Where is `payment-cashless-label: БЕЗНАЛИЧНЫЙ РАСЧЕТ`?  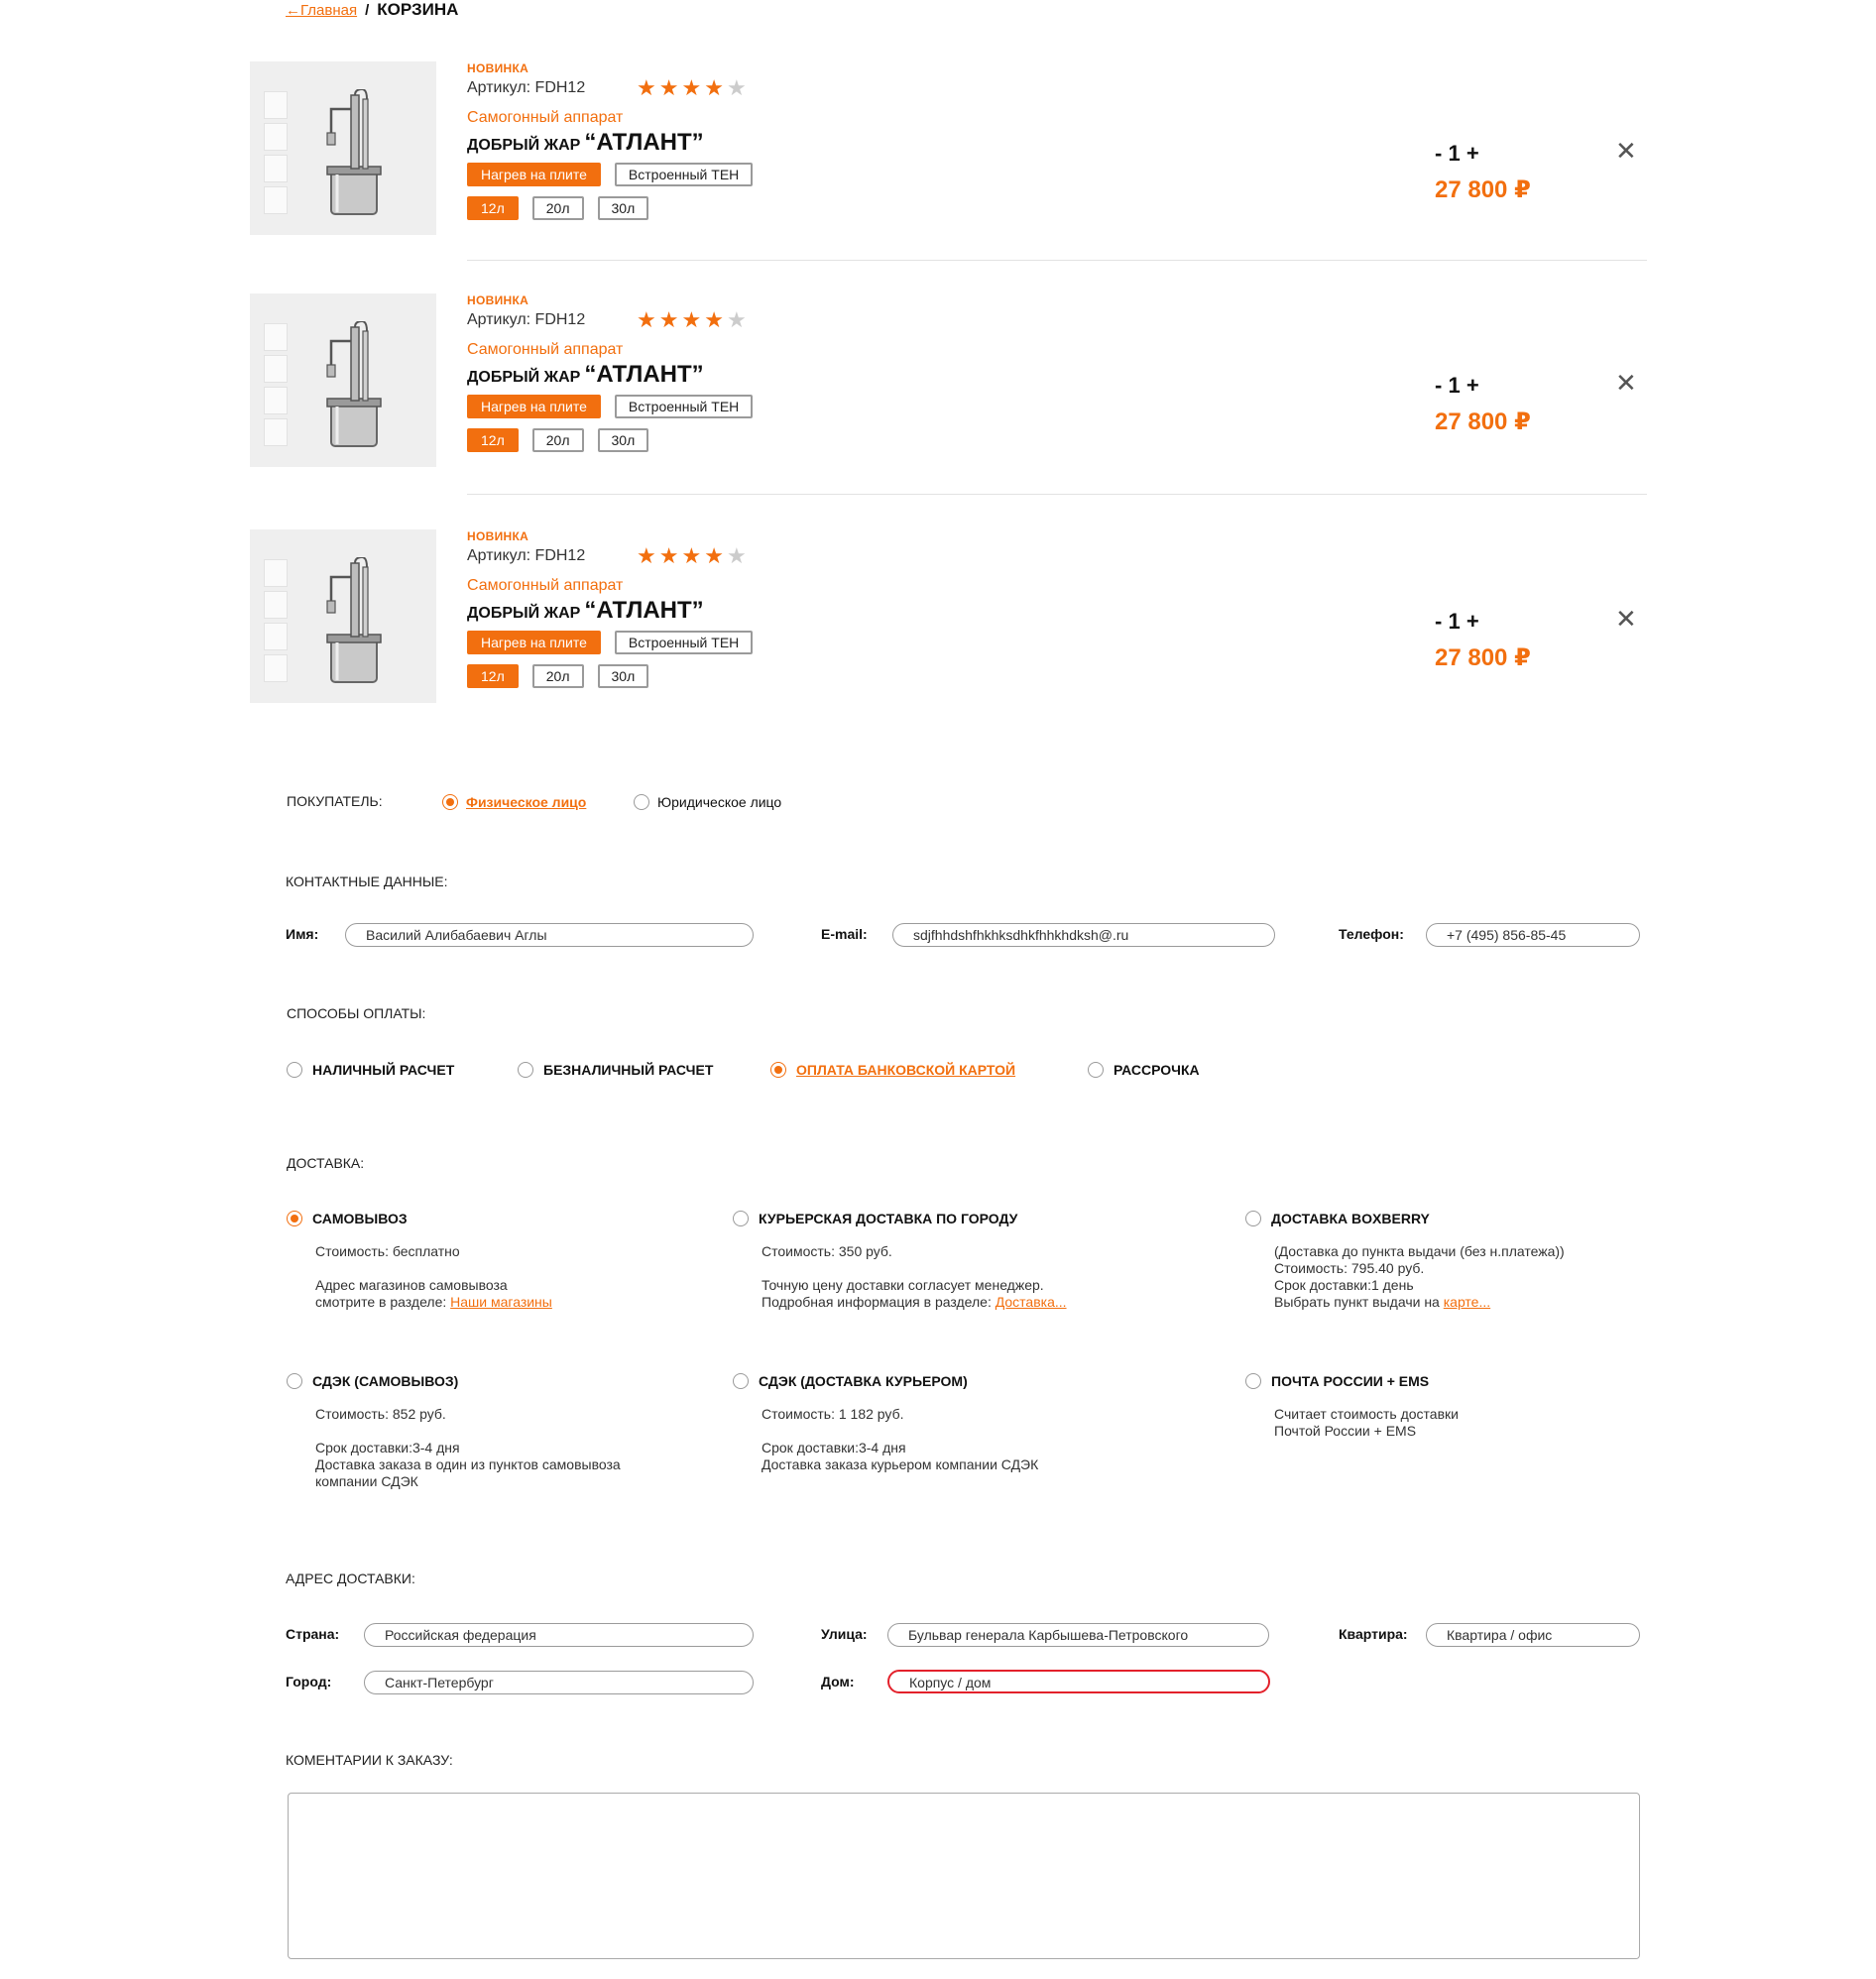 payment-cashless-label: БЕЗНАЛИЧНЫЙ РАСЧЕТ is located at coordinates (628, 1069).